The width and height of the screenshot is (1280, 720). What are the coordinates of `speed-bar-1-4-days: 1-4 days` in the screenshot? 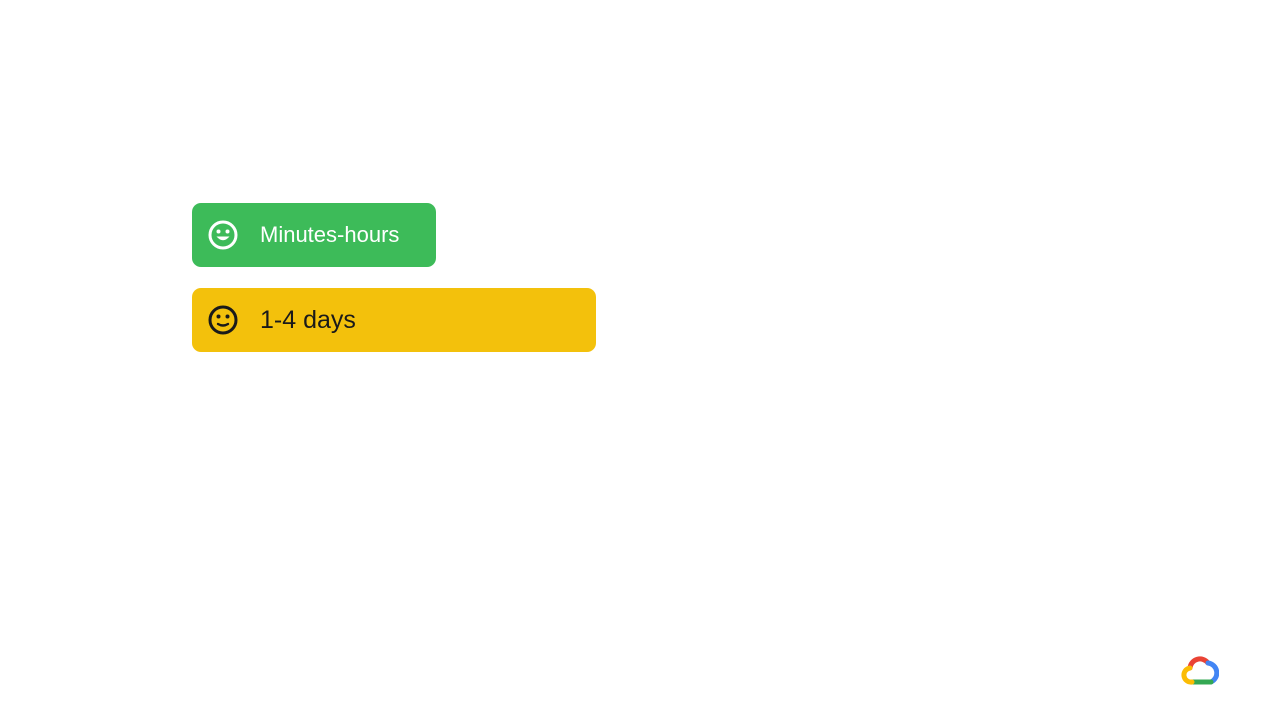 It's located at (394, 320).